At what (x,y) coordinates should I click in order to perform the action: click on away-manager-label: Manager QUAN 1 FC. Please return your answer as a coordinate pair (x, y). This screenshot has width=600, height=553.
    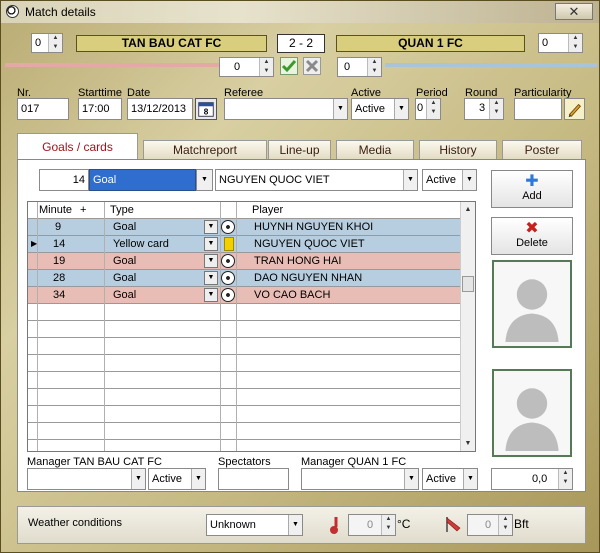
    Looking at the image, I should click on (354, 462).